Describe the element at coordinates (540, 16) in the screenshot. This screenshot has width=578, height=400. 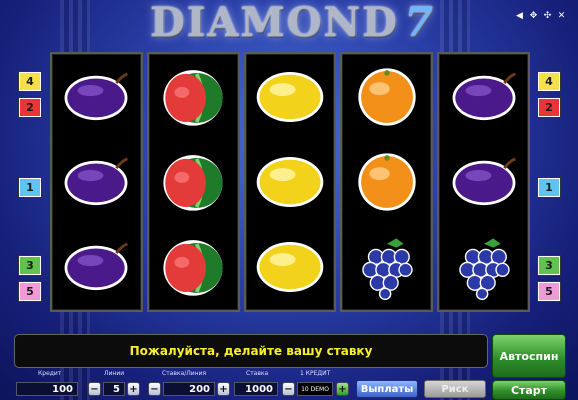
I see `top-right-icons: ◀ ✥ ✣ ✕` at that location.